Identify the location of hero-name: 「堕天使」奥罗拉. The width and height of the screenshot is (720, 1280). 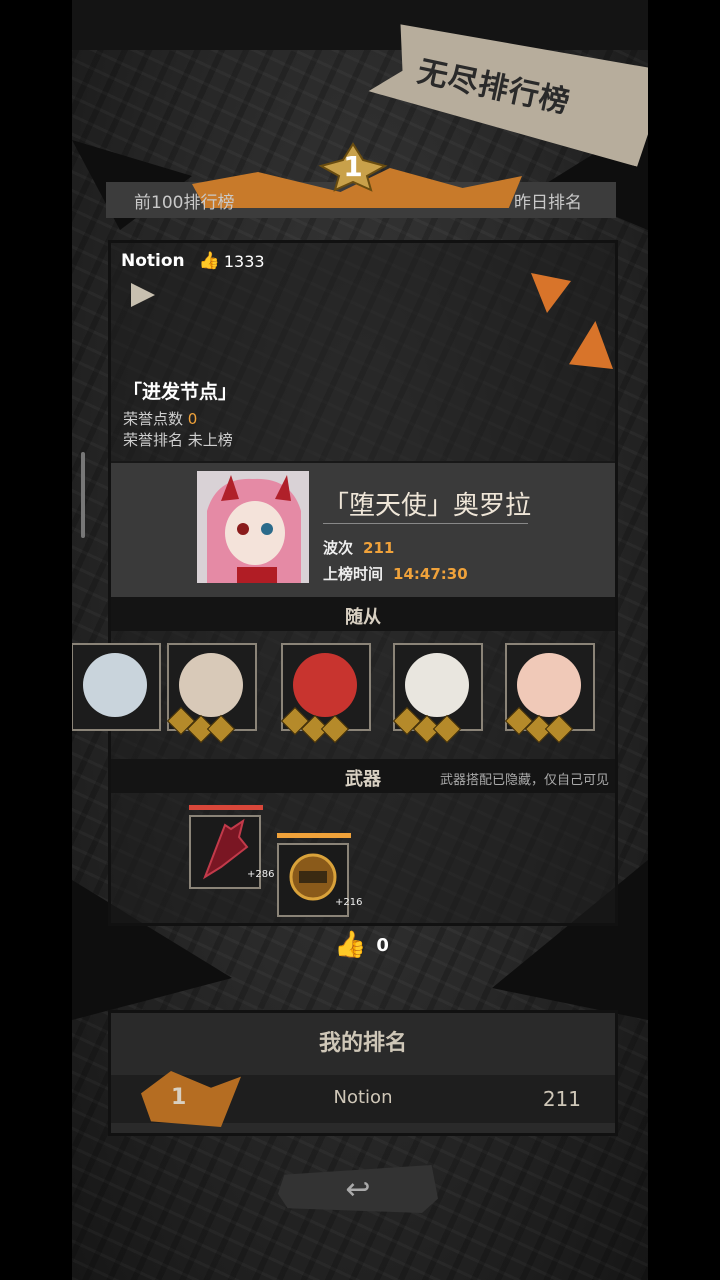
(427, 506).